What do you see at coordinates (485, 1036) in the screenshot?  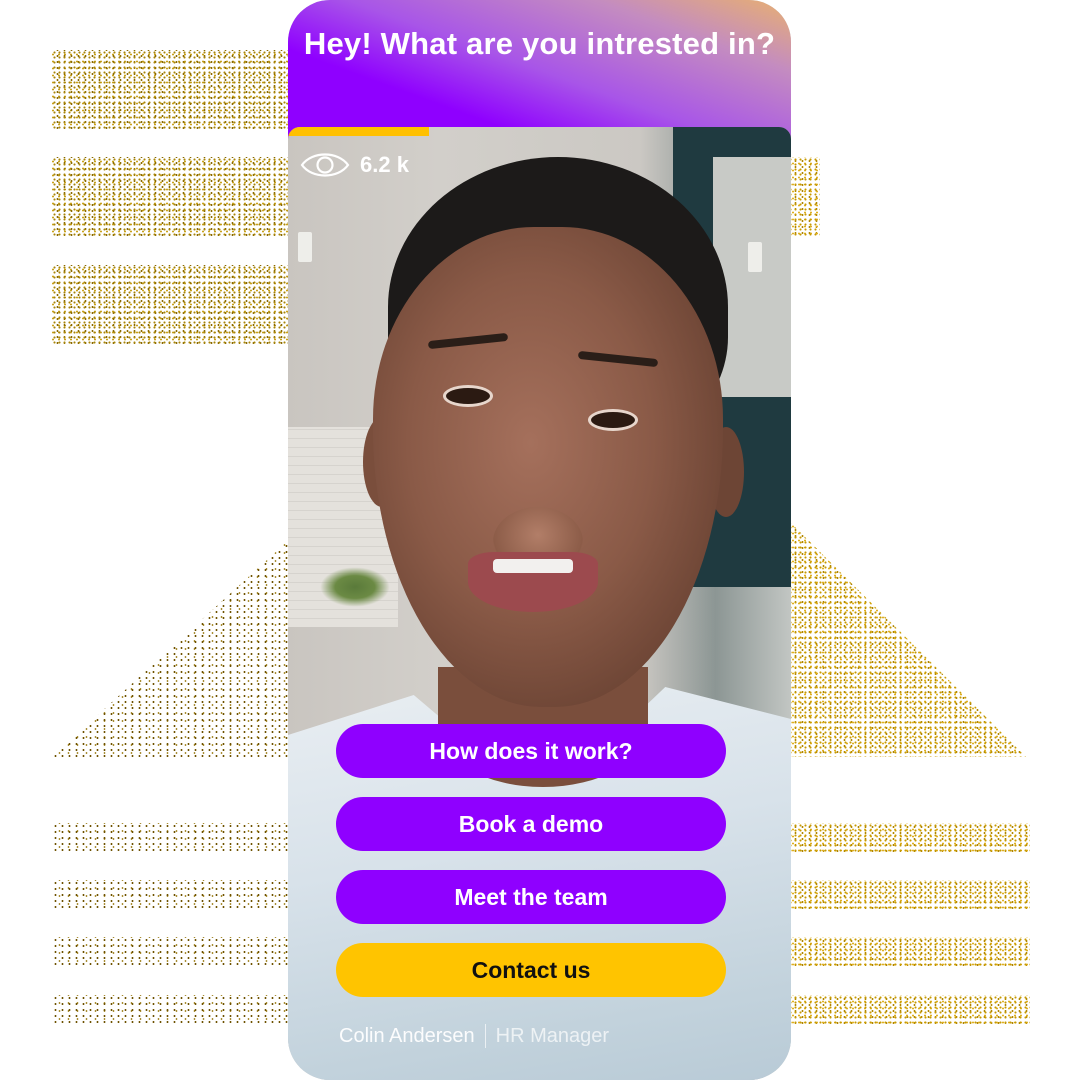 I see `caption-divider` at bounding box center [485, 1036].